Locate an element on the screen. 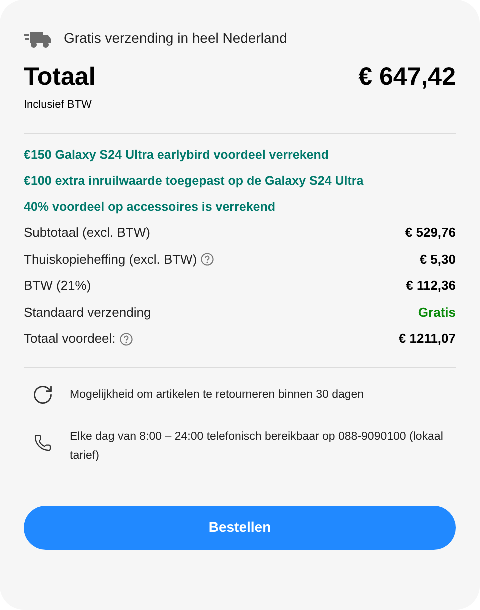 Image resolution: width=480 pixels, height=610 pixels. line-label: Subtotaal (excl. BTW) is located at coordinates (87, 233).